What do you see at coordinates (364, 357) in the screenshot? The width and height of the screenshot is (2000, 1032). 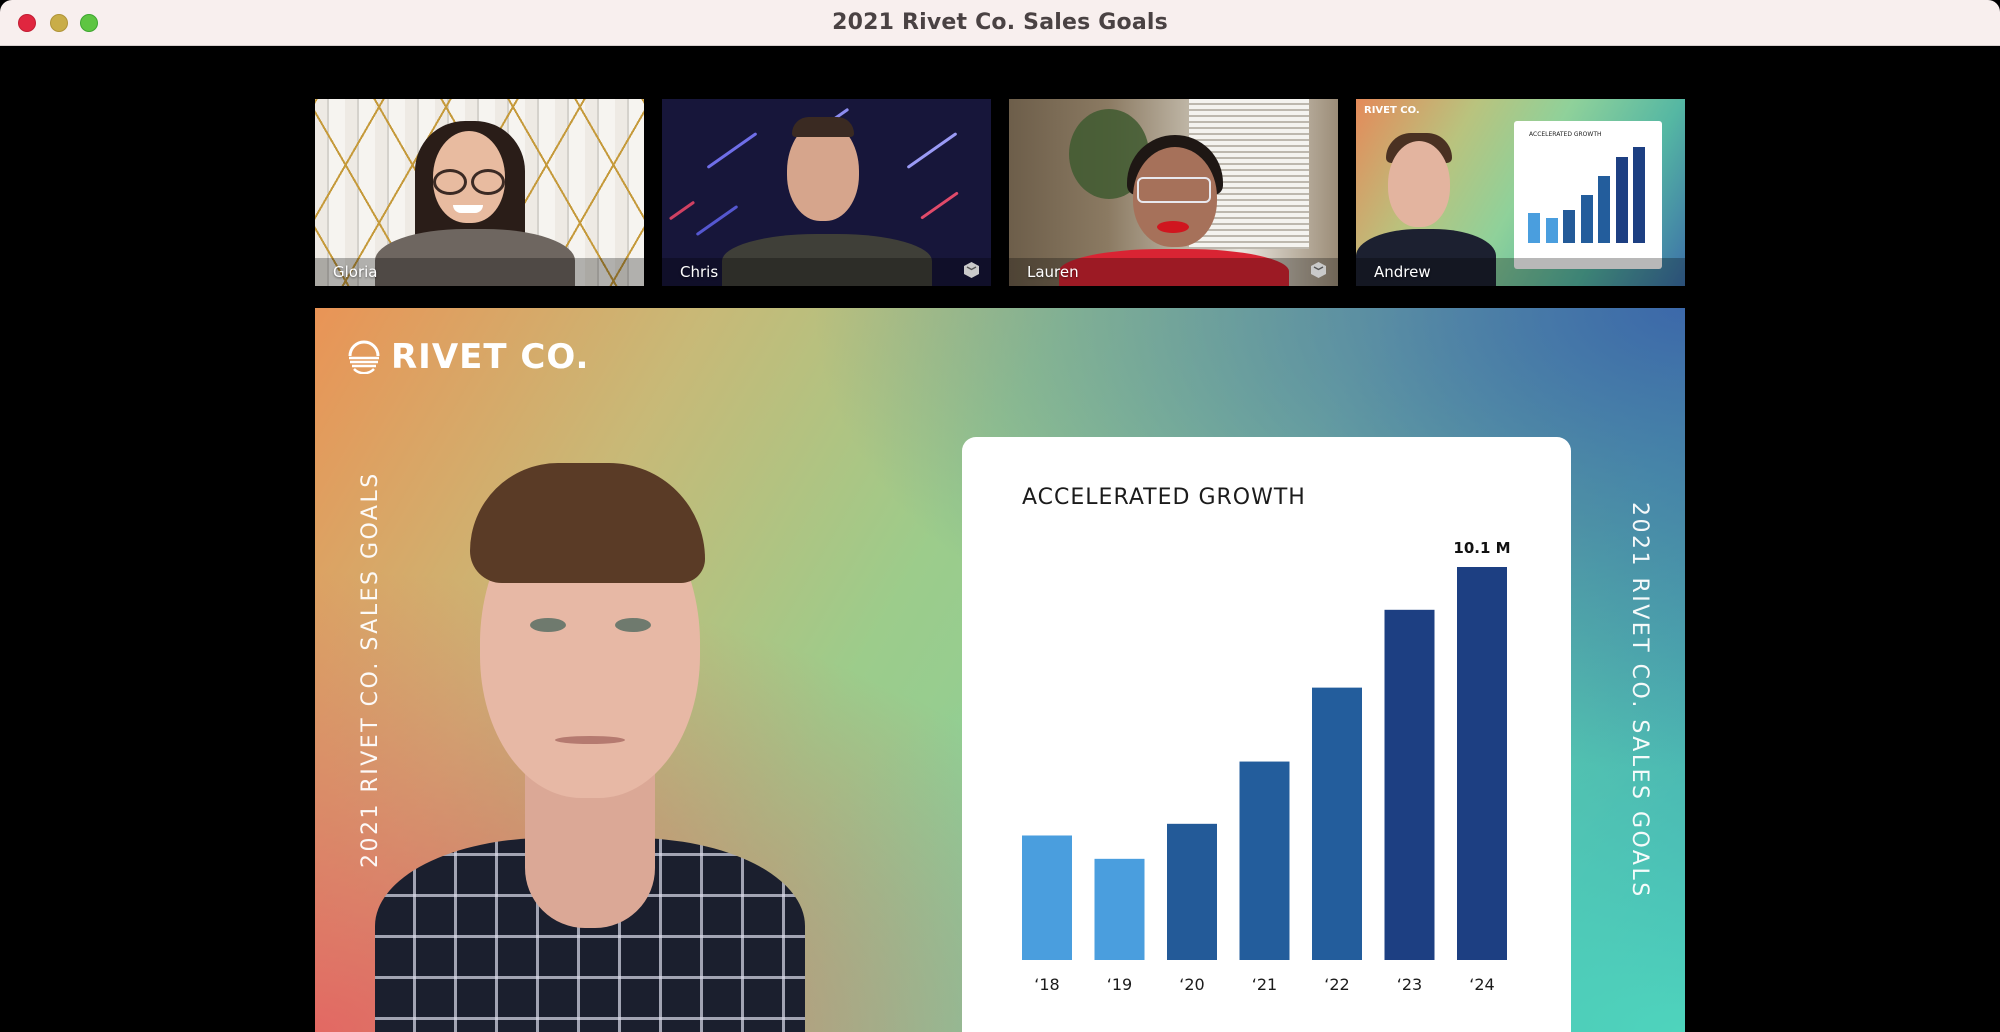 I see `sunset-logo-icon` at bounding box center [364, 357].